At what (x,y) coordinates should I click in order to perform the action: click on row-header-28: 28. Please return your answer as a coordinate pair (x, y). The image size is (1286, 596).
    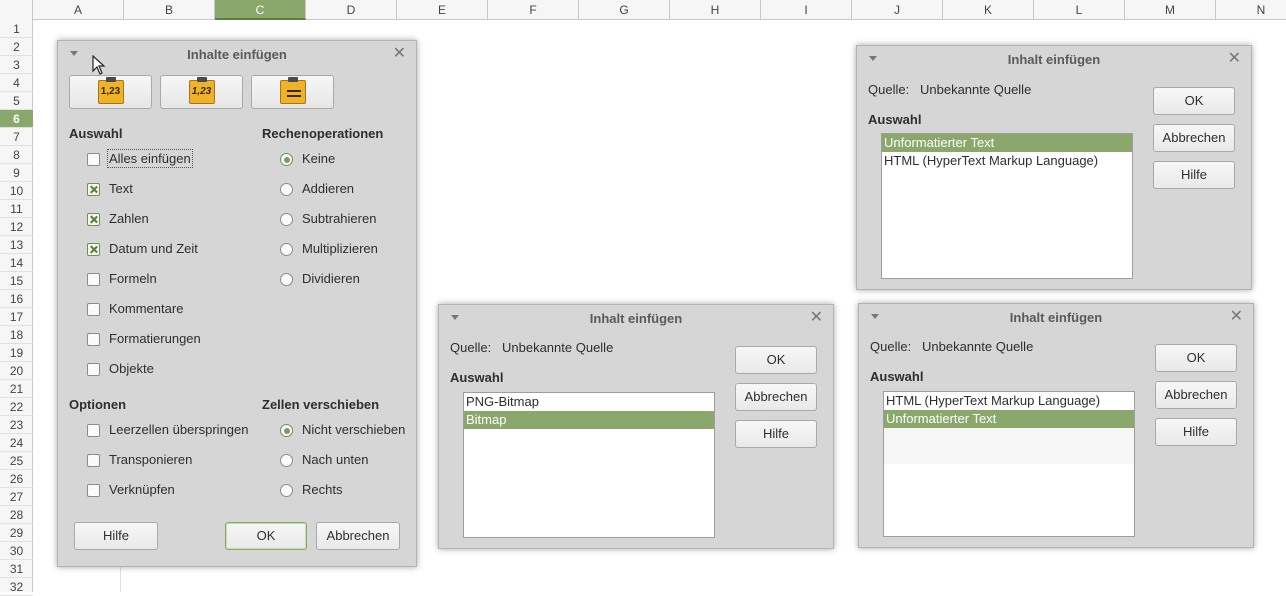
    Looking at the image, I should click on (16, 515).